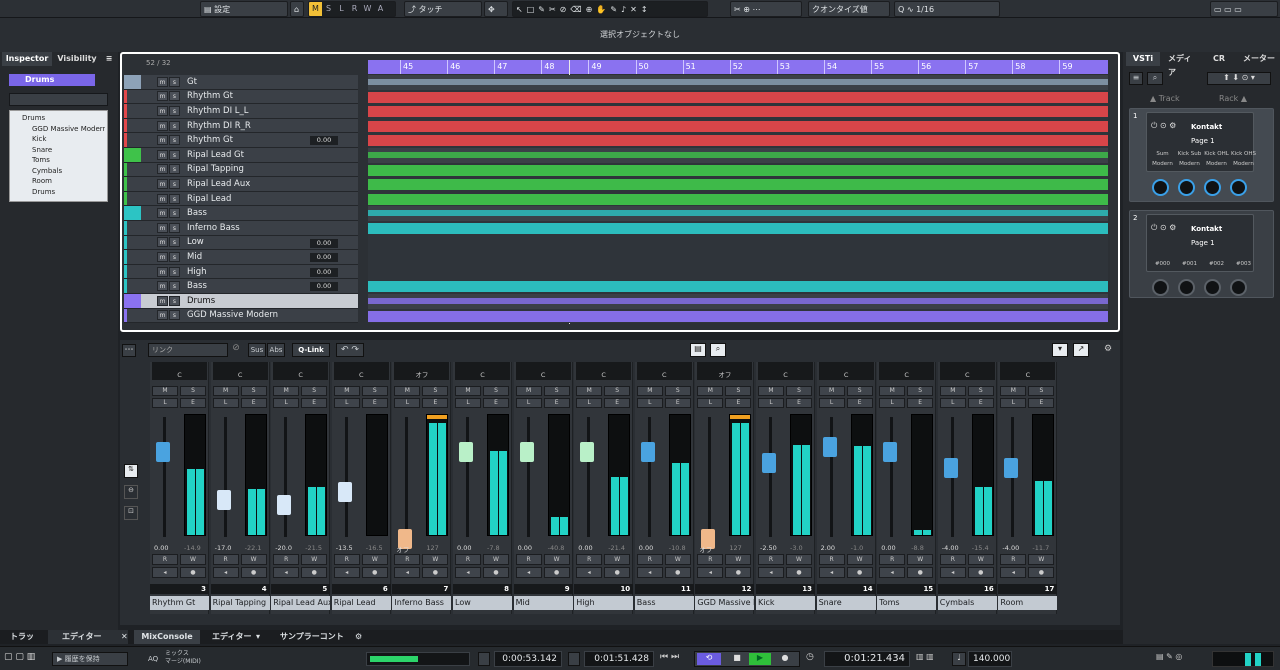 The height and width of the screenshot is (670, 1280). Describe the element at coordinates (1081, 350) in the screenshot. I see `mixer-route-icon: ↗` at that location.